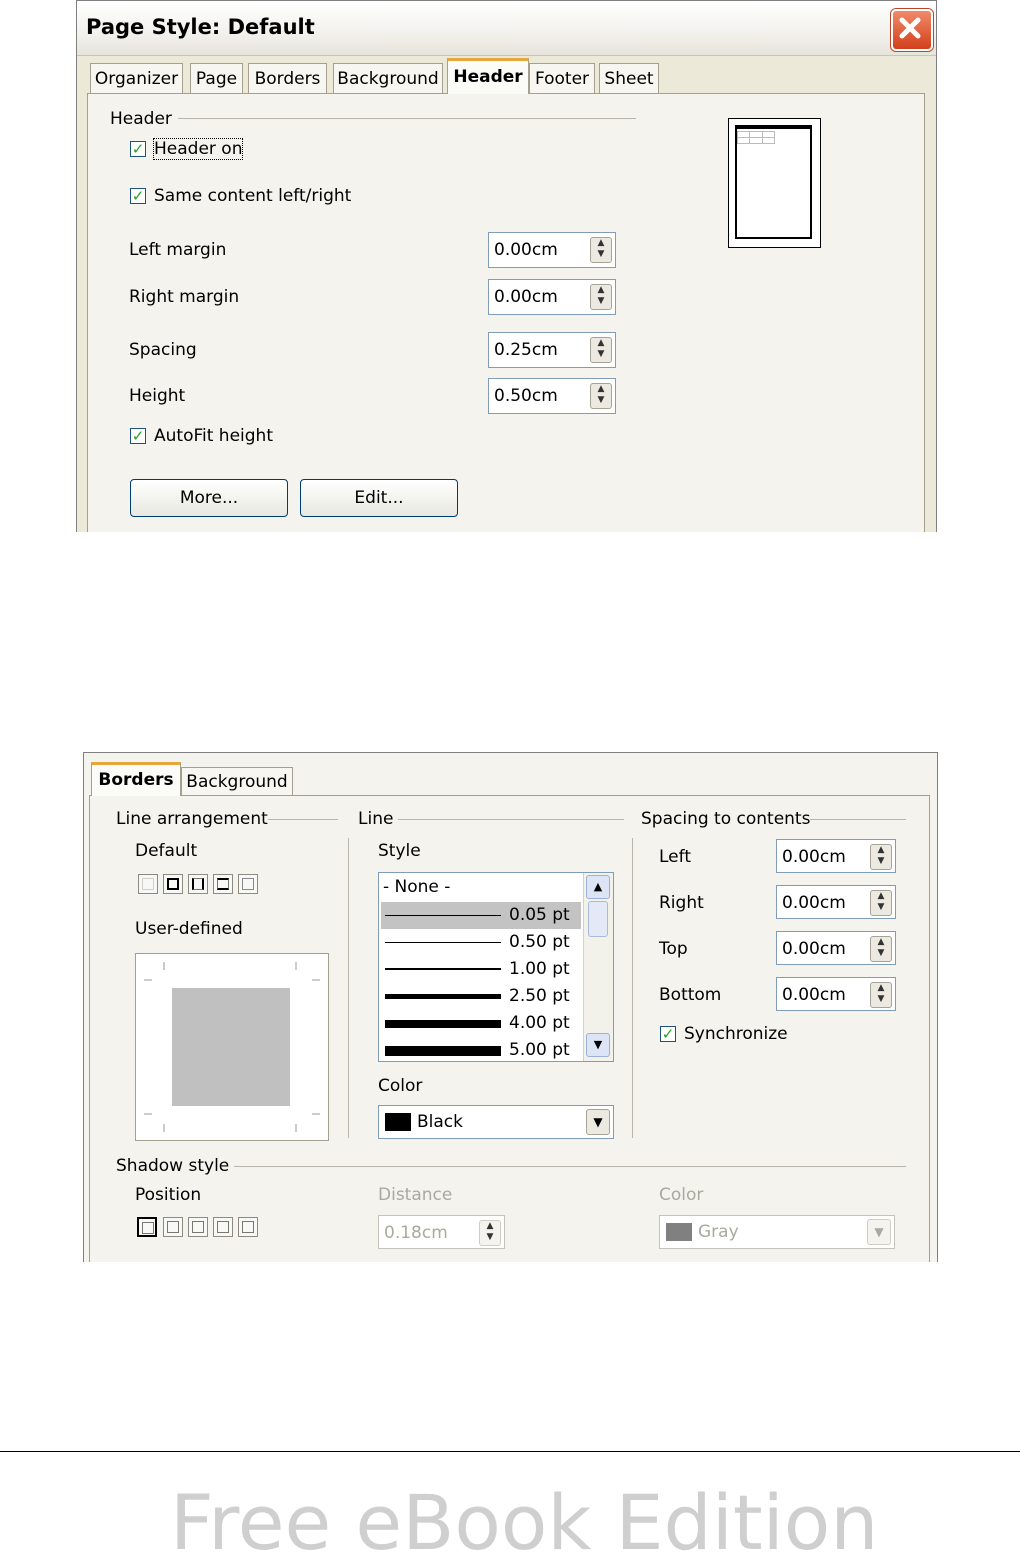 The width and height of the screenshot is (1020, 1567). I want to click on footer-watermark: Free eBook Edition, so click(524, 1522).